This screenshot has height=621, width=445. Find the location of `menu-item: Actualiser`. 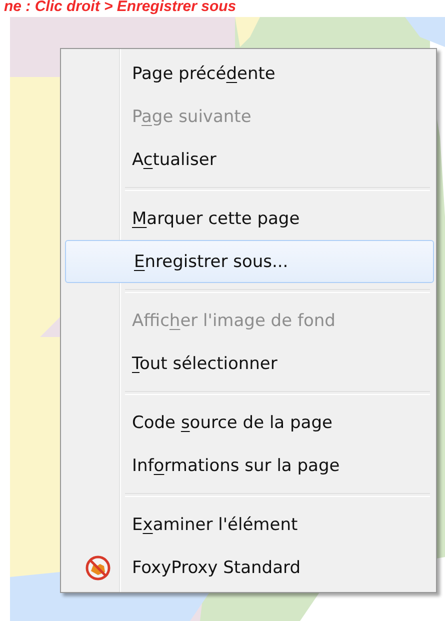

menu-item: Actualiser is located at coordinates (248, 159).